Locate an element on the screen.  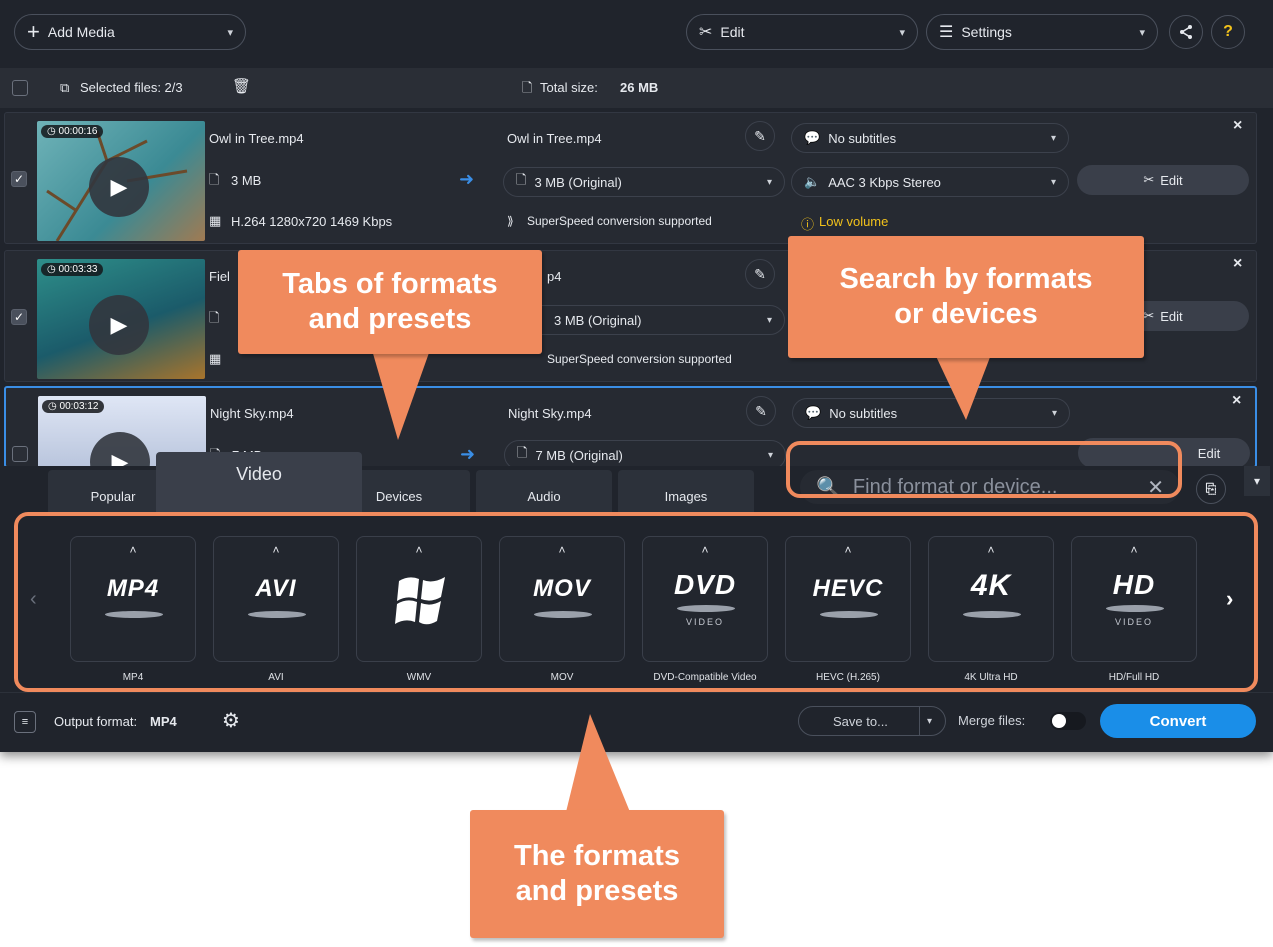
callout-tabs: Tabs of formats and presets is located at coordinates (390, 302).